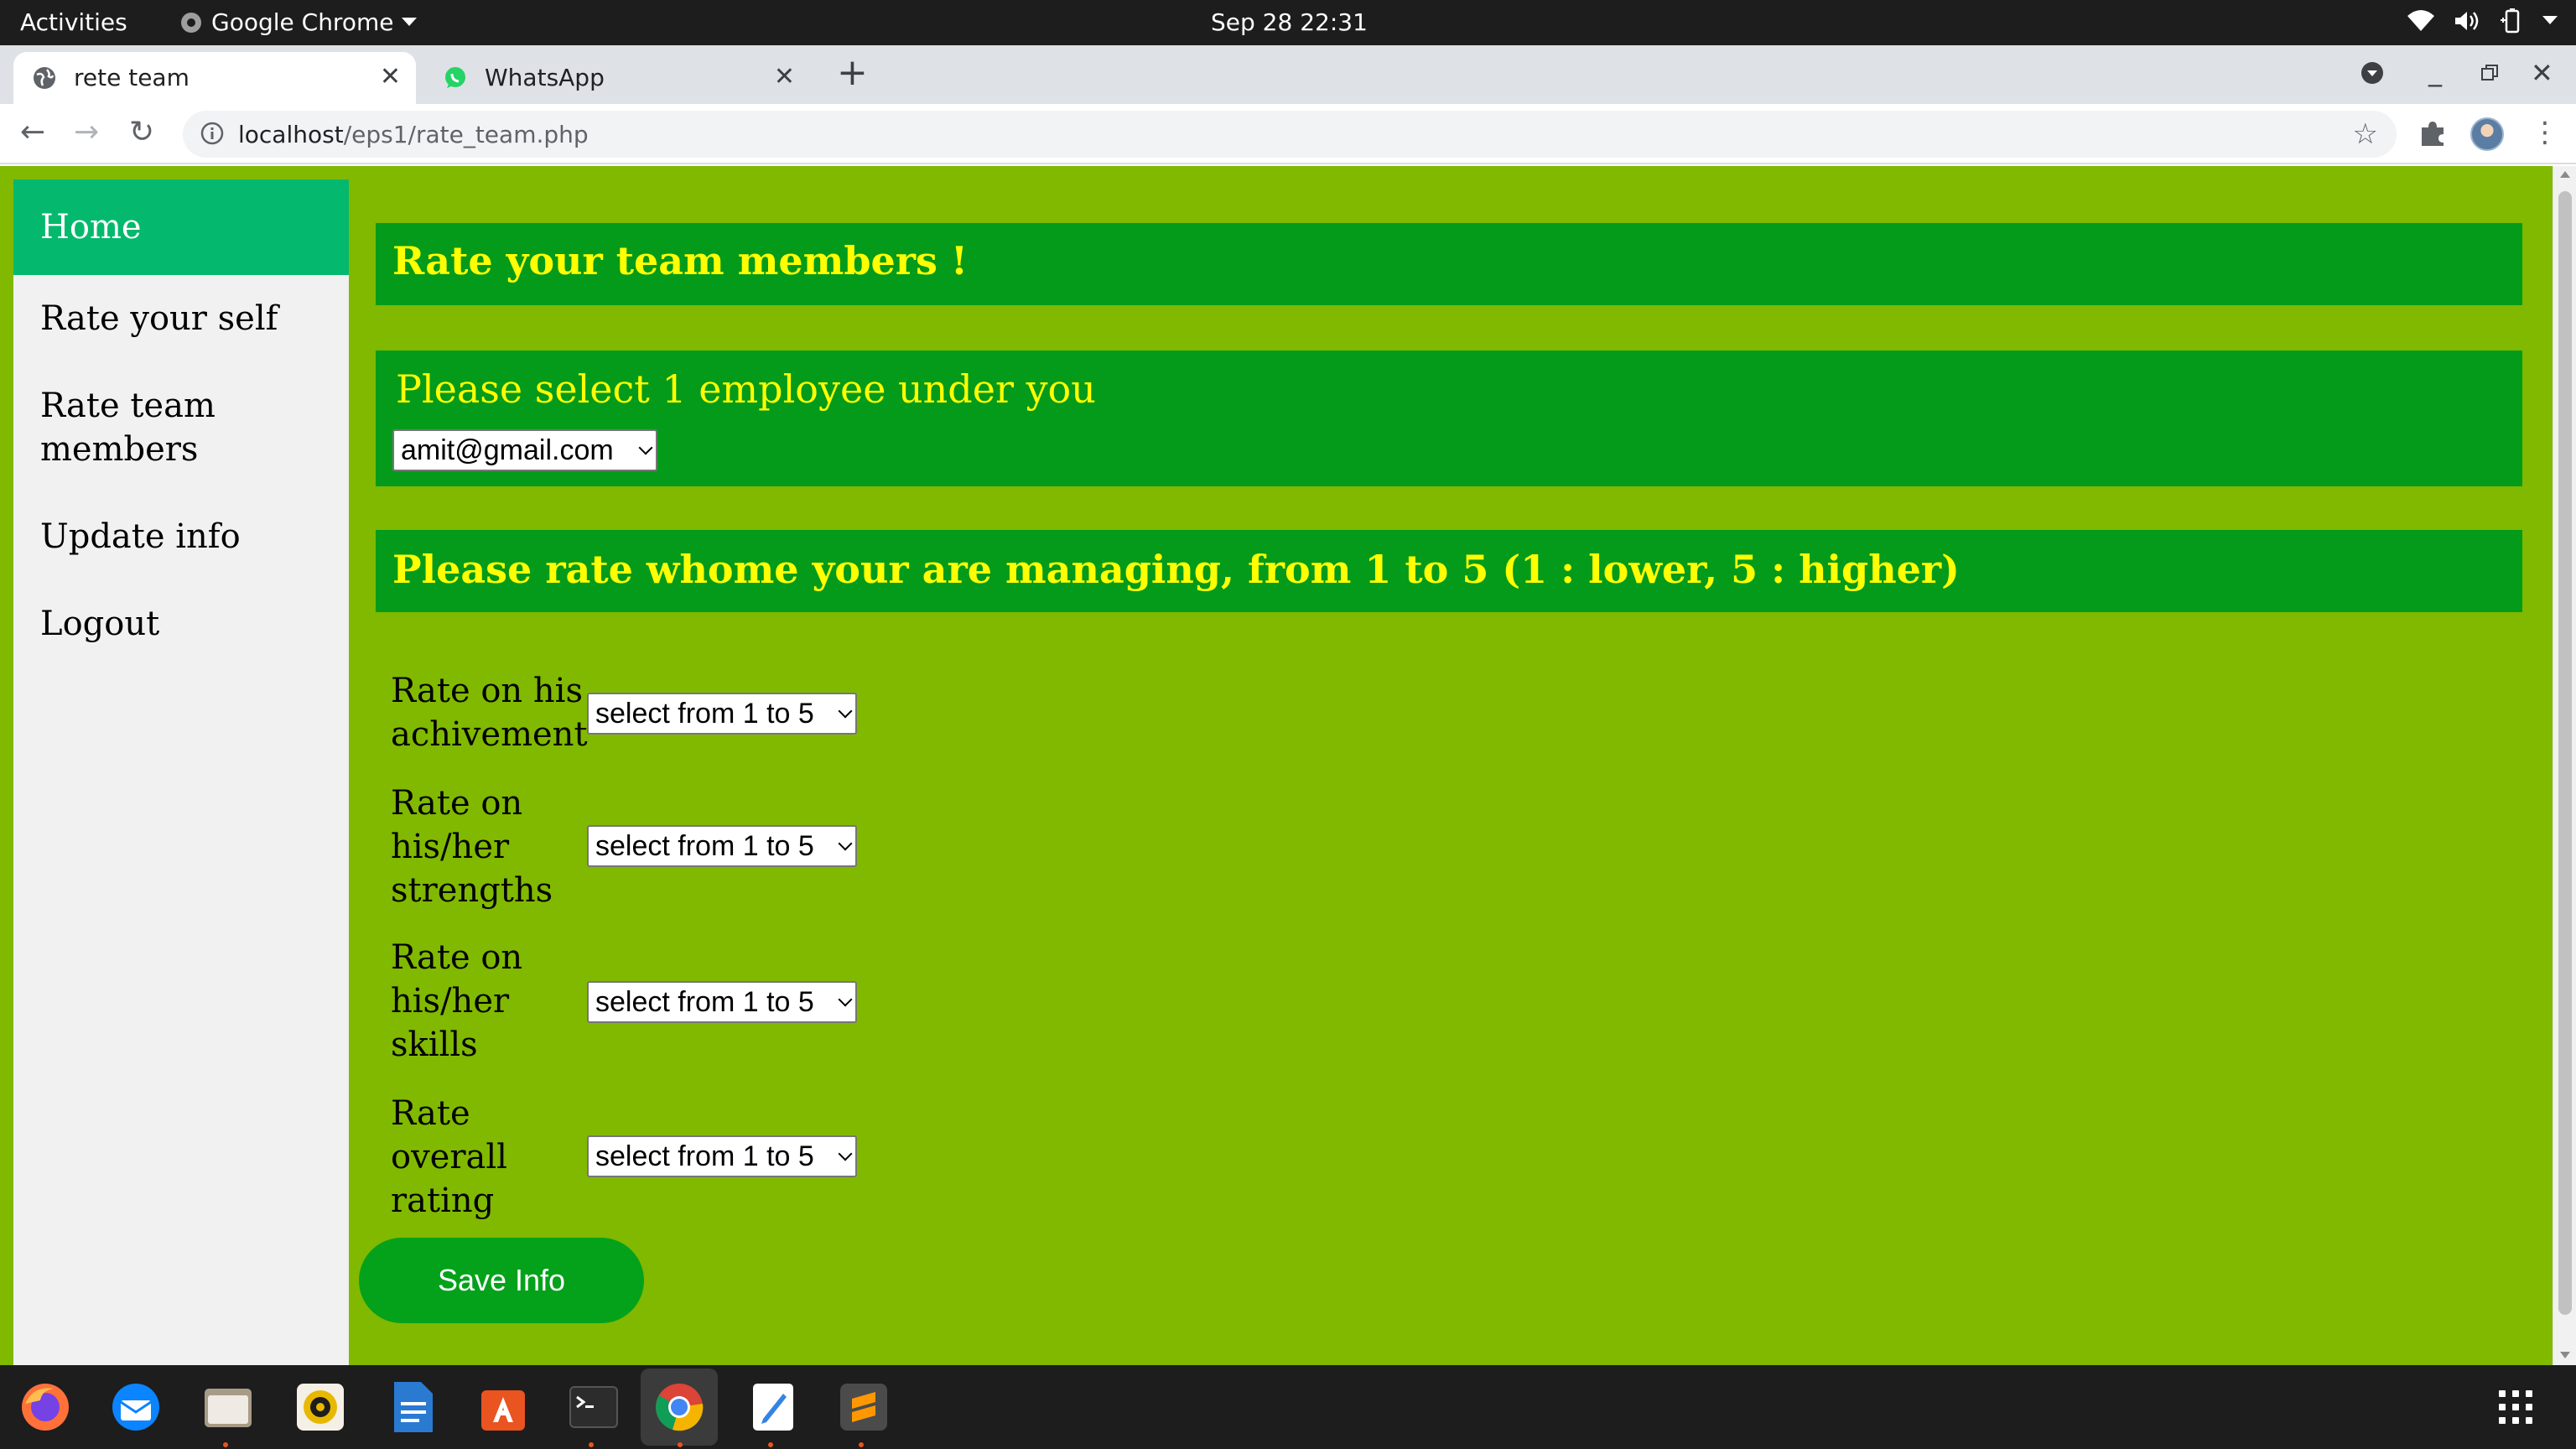 Image resolution: width=2576 pixels, height=1449 pixels. What do you see at coordinates (44, 78) in the screenshot?
I see `globe-icon` at bounding box center [44, 78].